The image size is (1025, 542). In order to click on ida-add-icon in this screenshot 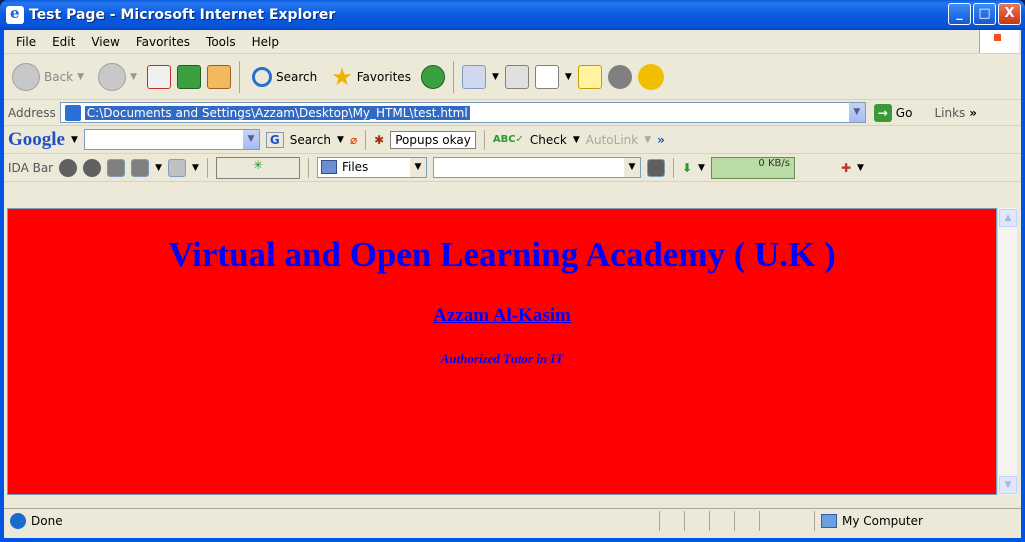, I will do `click(92, 167)`.